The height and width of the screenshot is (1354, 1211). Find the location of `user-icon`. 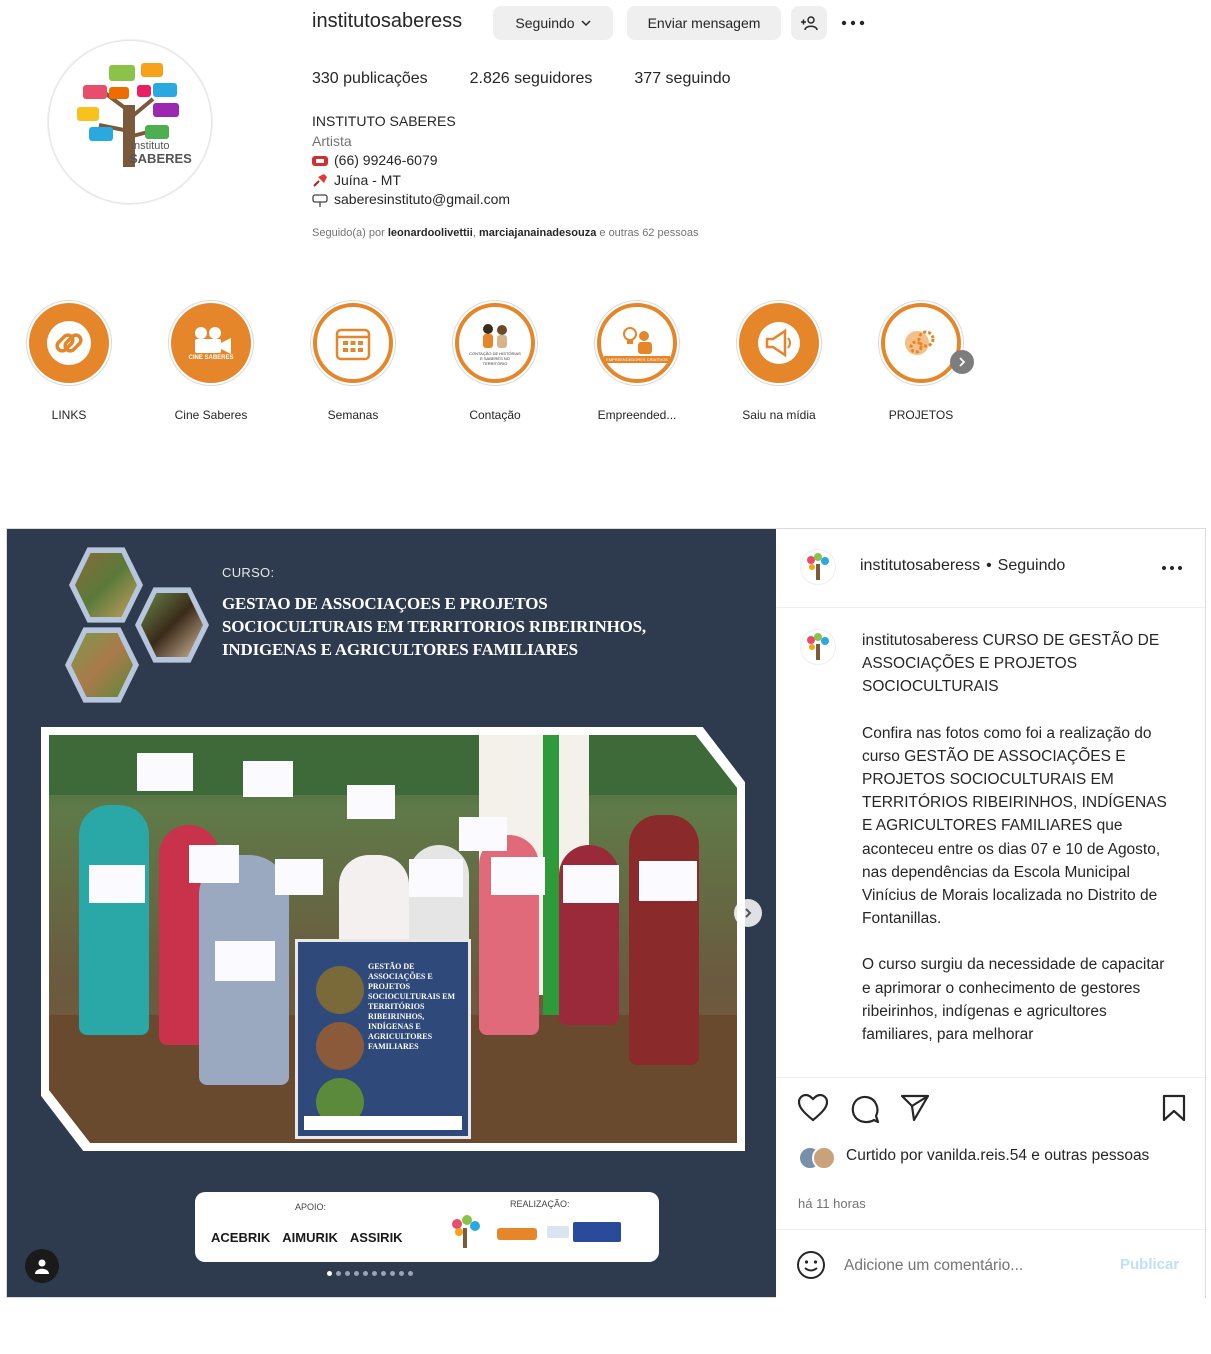

user-icon is located at coordinates (42, 1266).